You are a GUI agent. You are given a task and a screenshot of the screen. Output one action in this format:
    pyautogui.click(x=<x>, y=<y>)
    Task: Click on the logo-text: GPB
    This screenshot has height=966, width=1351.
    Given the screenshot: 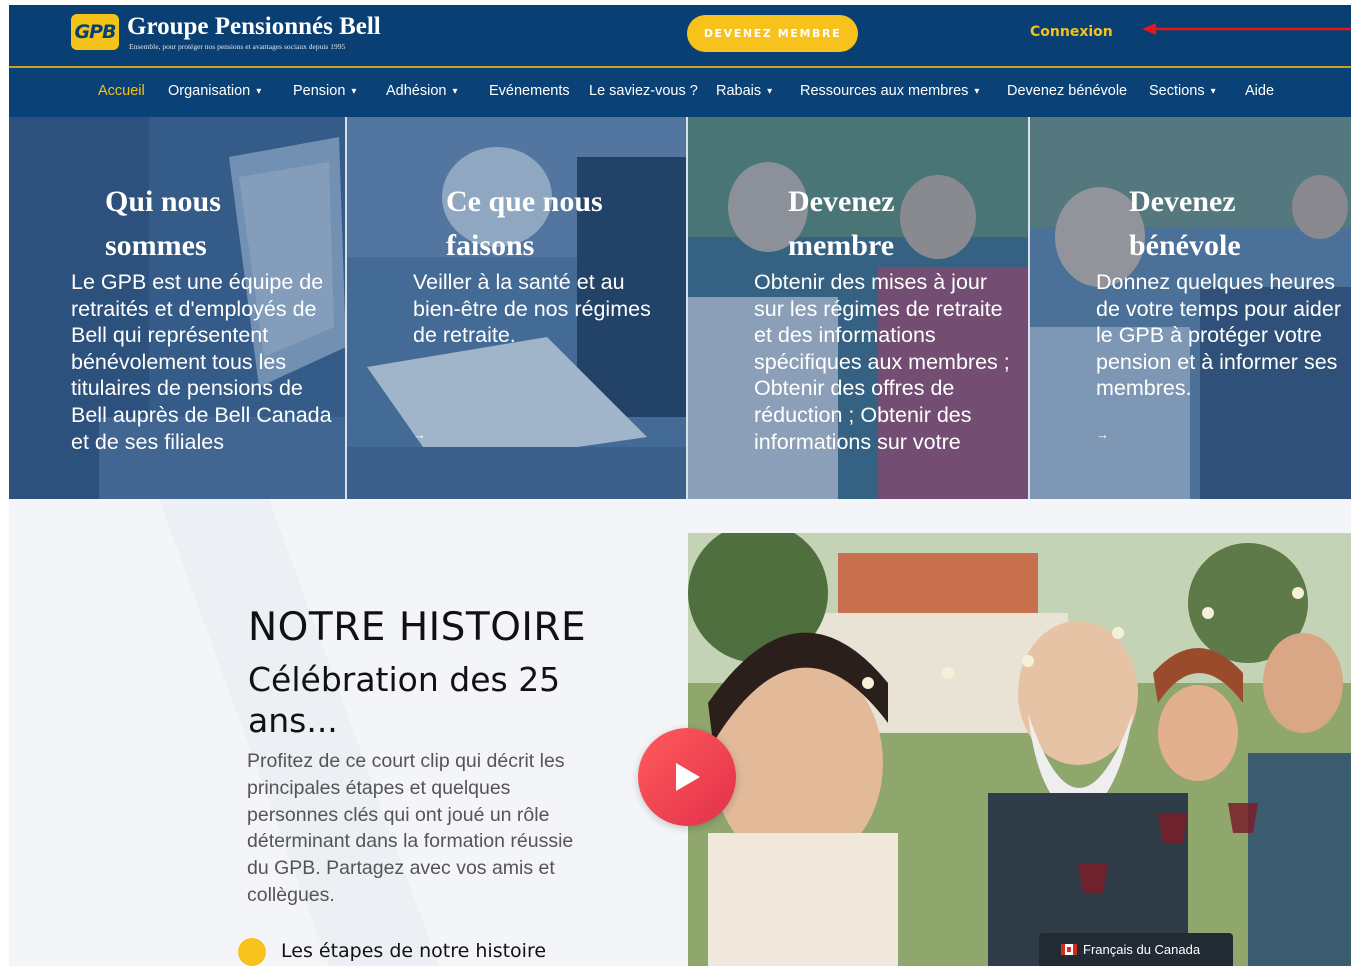 What is the action you would take?
    pyautogui.click(x=95, y=32)
    